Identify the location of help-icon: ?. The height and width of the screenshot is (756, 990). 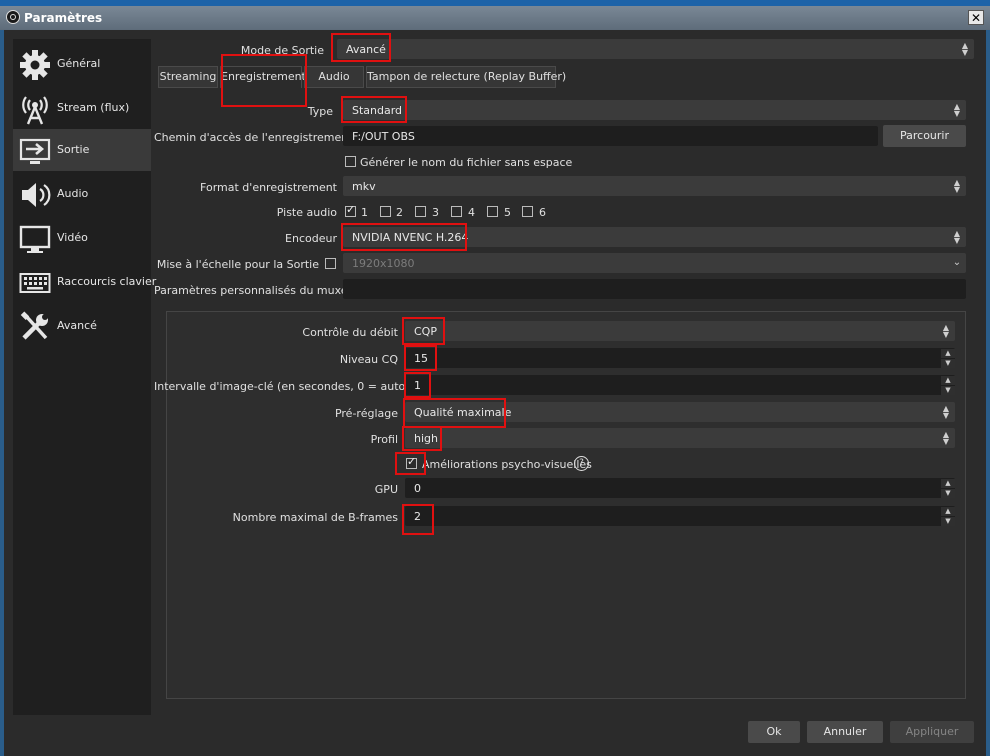
(581, 463).